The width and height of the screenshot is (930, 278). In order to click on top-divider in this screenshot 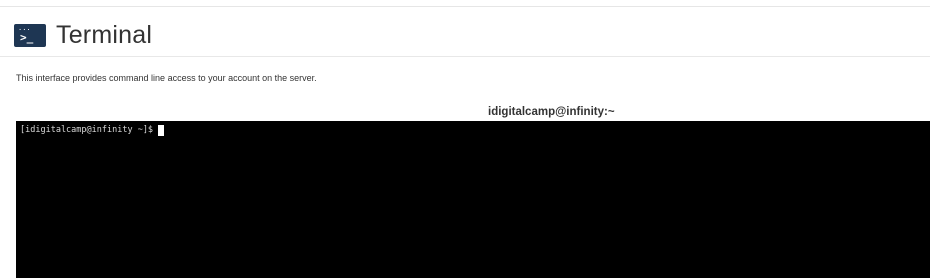, I will do `click(465, 6)`.